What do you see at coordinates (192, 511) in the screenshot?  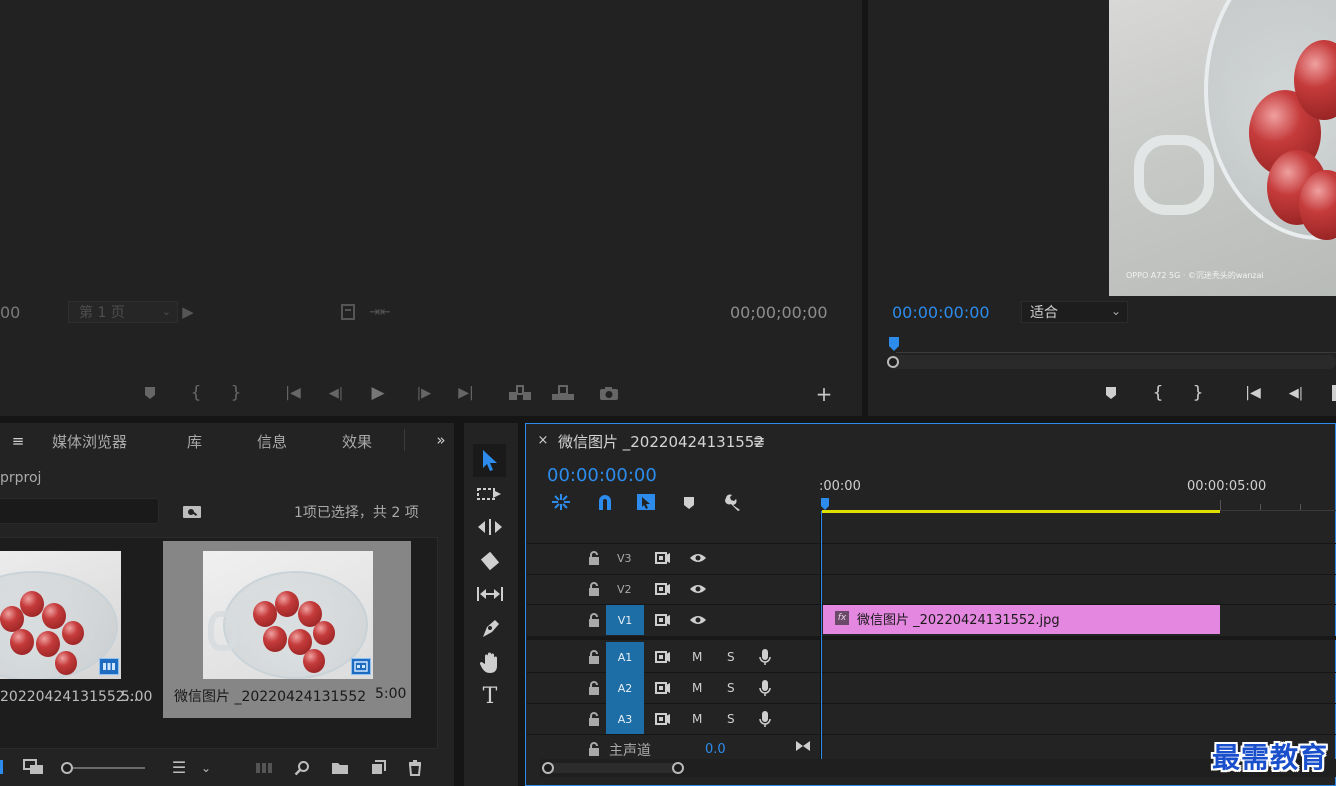 I see `find-bin-icon` at bounding box center [192, 511].